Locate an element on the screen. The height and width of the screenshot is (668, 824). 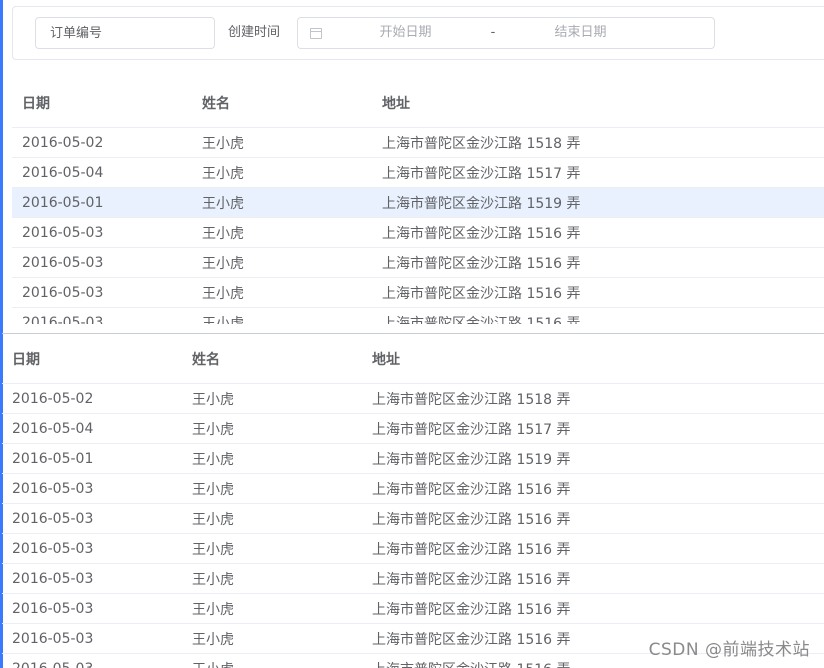
date-range-picker: 开始日期 - 结束日期 is located at coordinates (506, 33).